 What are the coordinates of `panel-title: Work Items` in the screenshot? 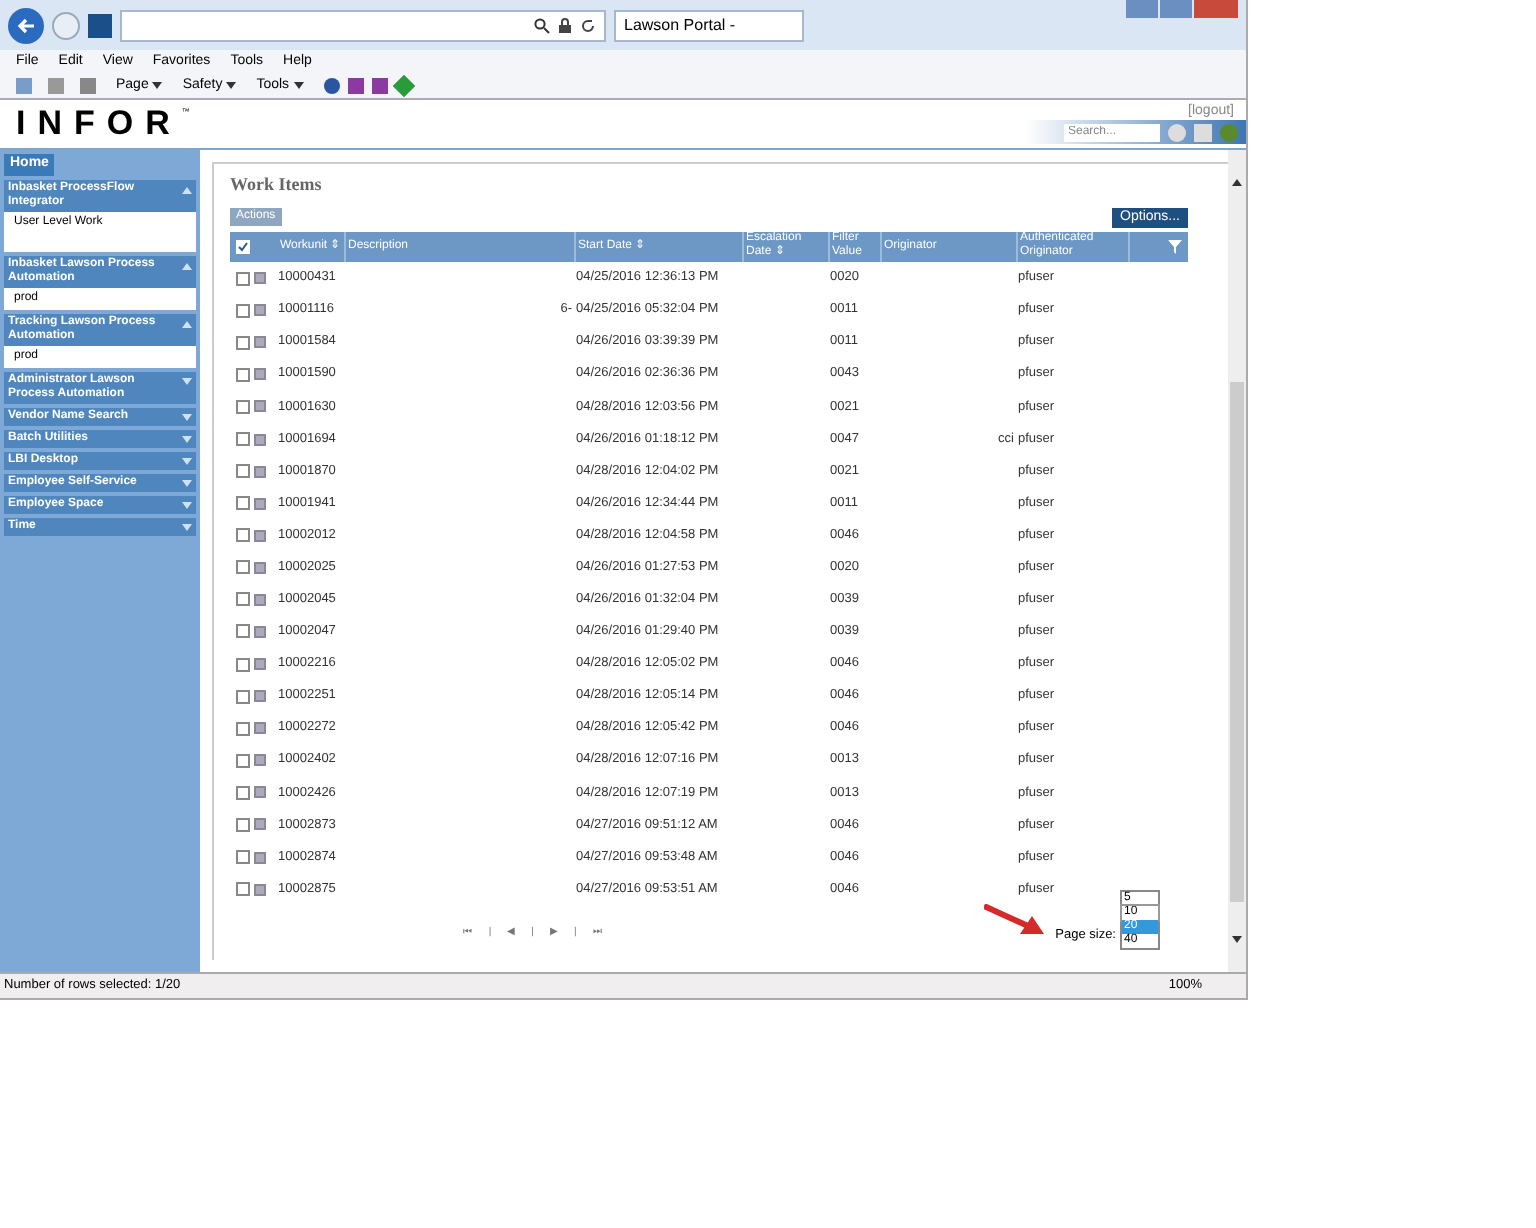 It's located at (277, 185).